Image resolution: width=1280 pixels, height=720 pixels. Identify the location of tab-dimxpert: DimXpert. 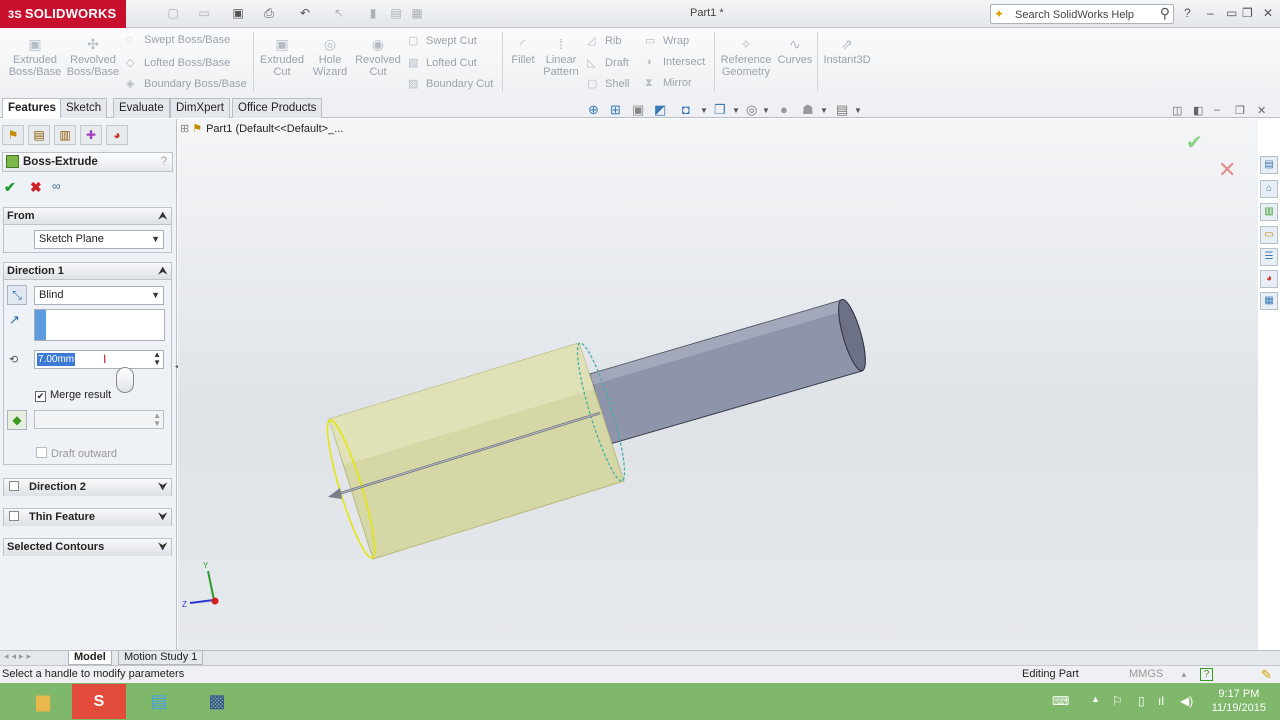
(200, 108).